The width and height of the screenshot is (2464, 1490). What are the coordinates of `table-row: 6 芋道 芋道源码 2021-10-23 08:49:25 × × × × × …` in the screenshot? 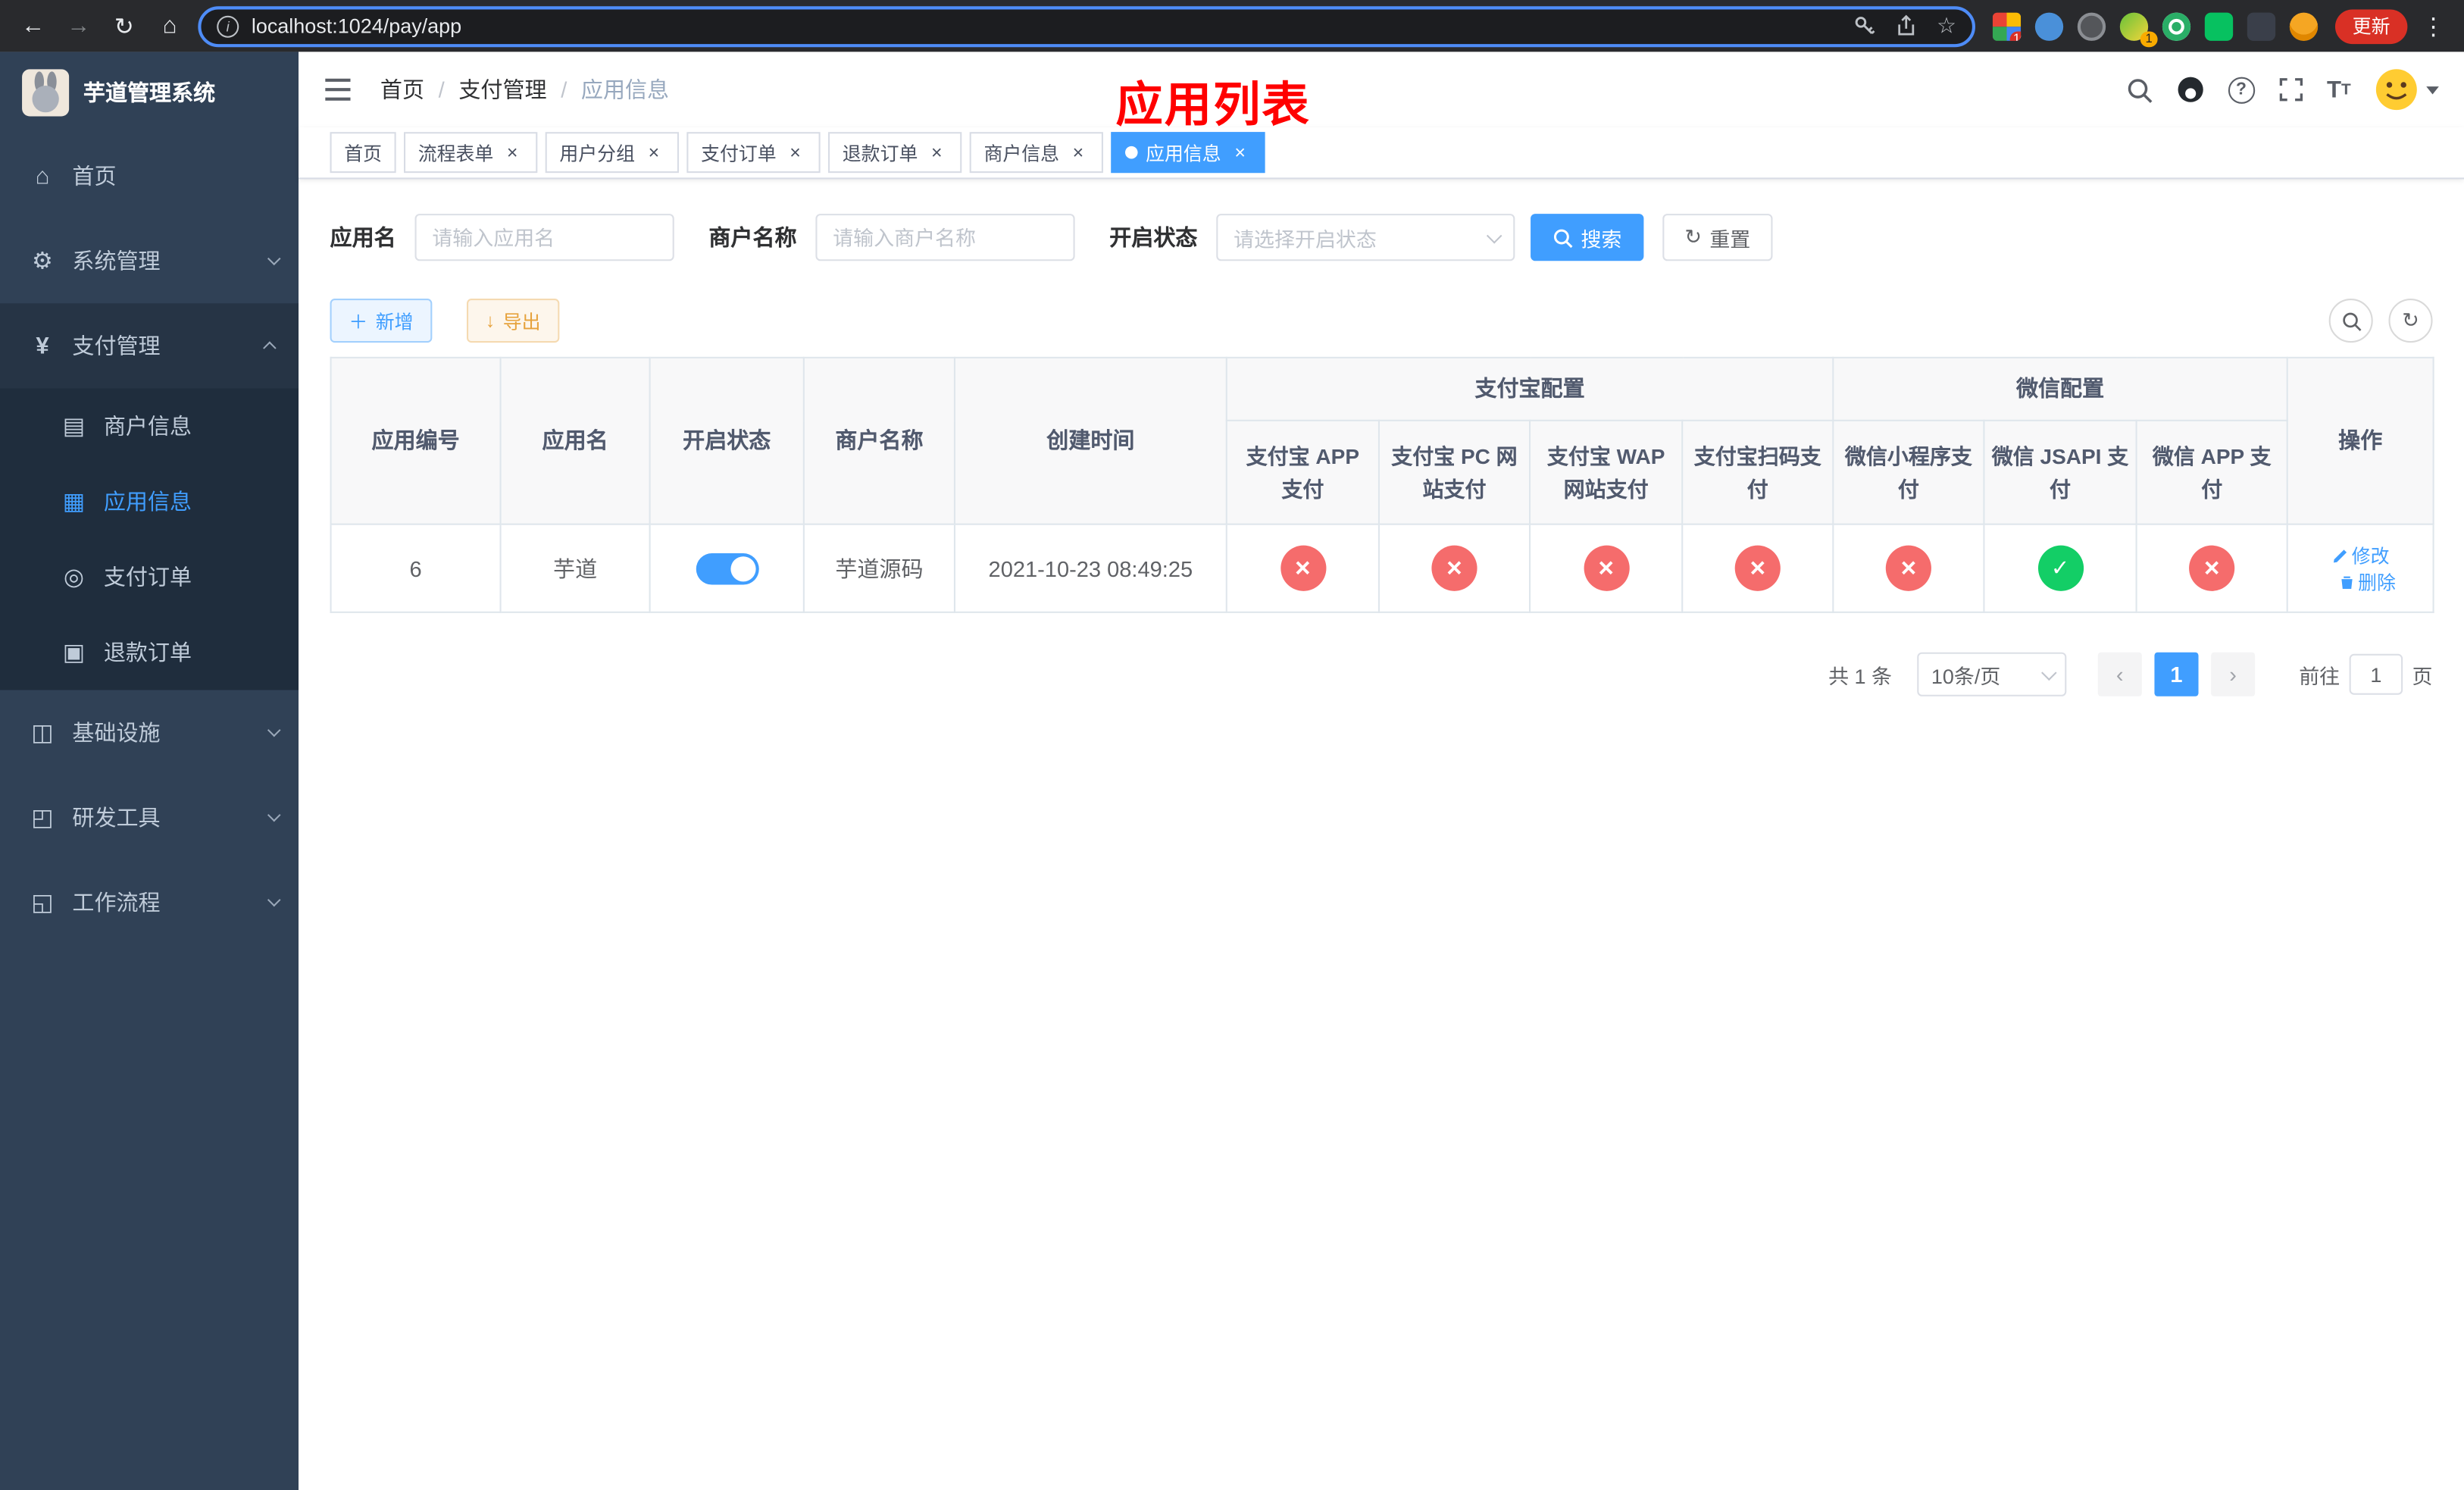 It's located at (1382, 568).